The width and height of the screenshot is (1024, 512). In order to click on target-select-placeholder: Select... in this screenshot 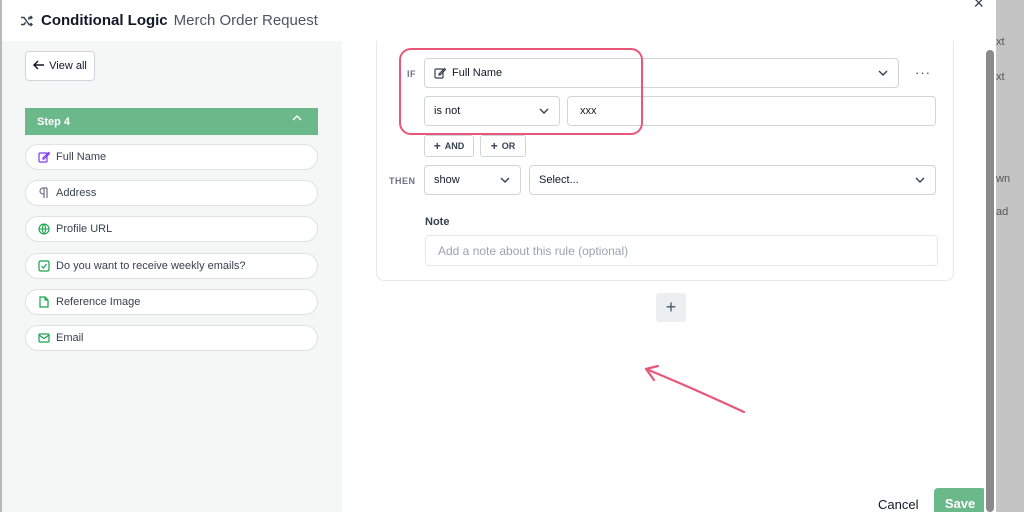, I will do `click(559, 180)`.